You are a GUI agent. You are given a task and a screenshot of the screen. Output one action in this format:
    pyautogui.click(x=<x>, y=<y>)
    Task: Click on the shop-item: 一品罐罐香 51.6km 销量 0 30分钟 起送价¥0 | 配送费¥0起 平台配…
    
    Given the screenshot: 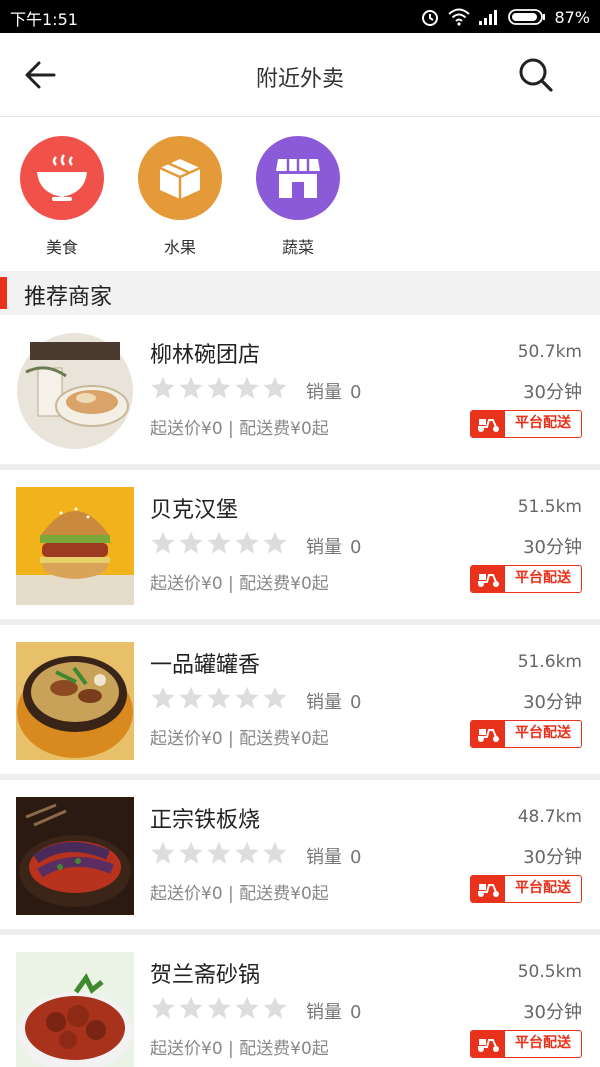 What is the action you would take?
    pyautogui.click(x=300, y=702)
    